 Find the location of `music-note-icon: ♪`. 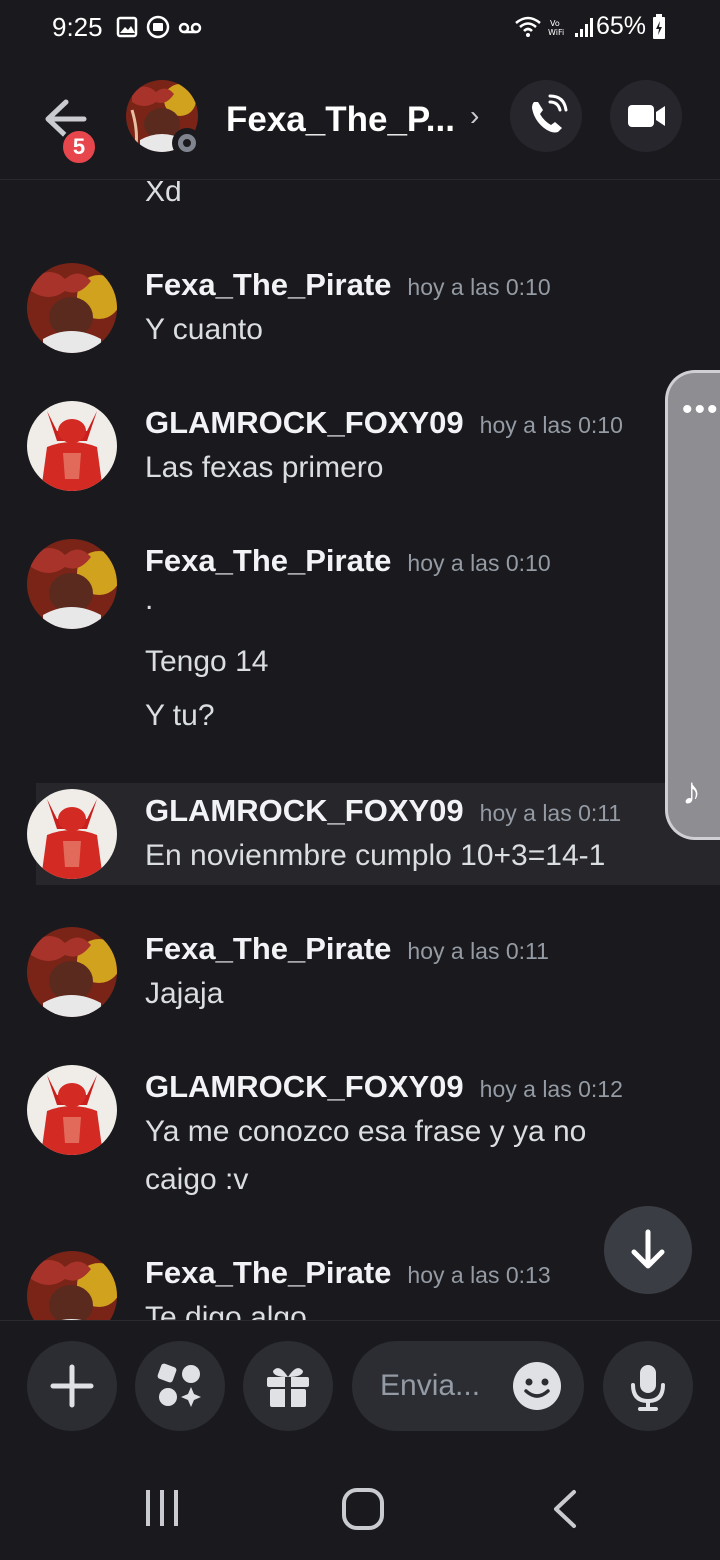

music-note-icon: ♪ is located at coordinates (691, 792).